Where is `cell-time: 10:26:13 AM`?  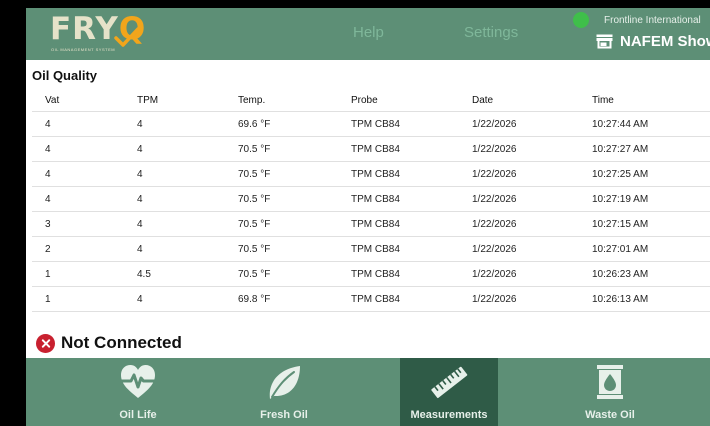
cell-time: 10:26:13 AM is located at coordinates (620, 299).